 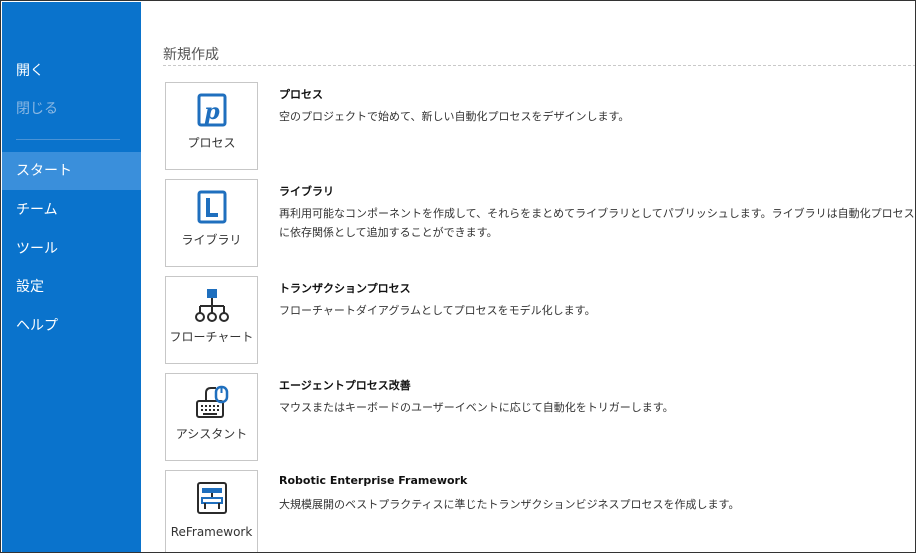 What do you see at coordinates (212, 401) in the screenshot?
I see `assistant-icon` at bounding box center [212, 401].